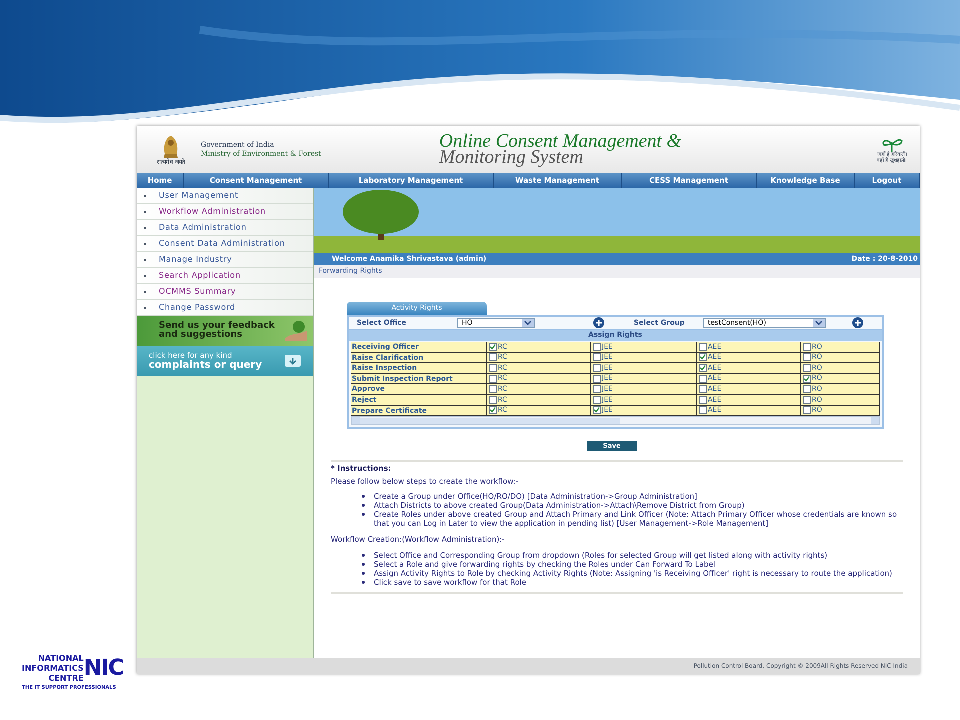  I want to click on banner-text: and suggestions, so click(201, 335).